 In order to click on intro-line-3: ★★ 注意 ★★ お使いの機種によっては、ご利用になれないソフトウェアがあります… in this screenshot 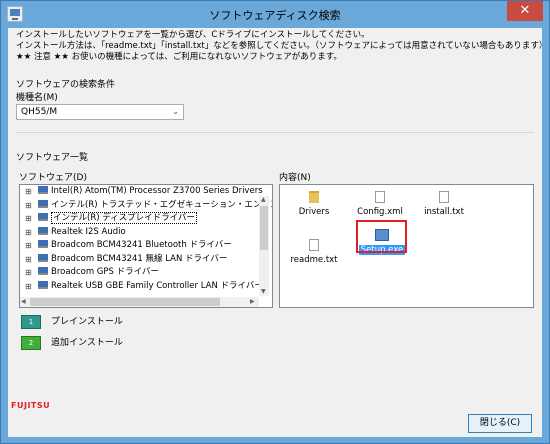, I will do `click(179, 57)`.